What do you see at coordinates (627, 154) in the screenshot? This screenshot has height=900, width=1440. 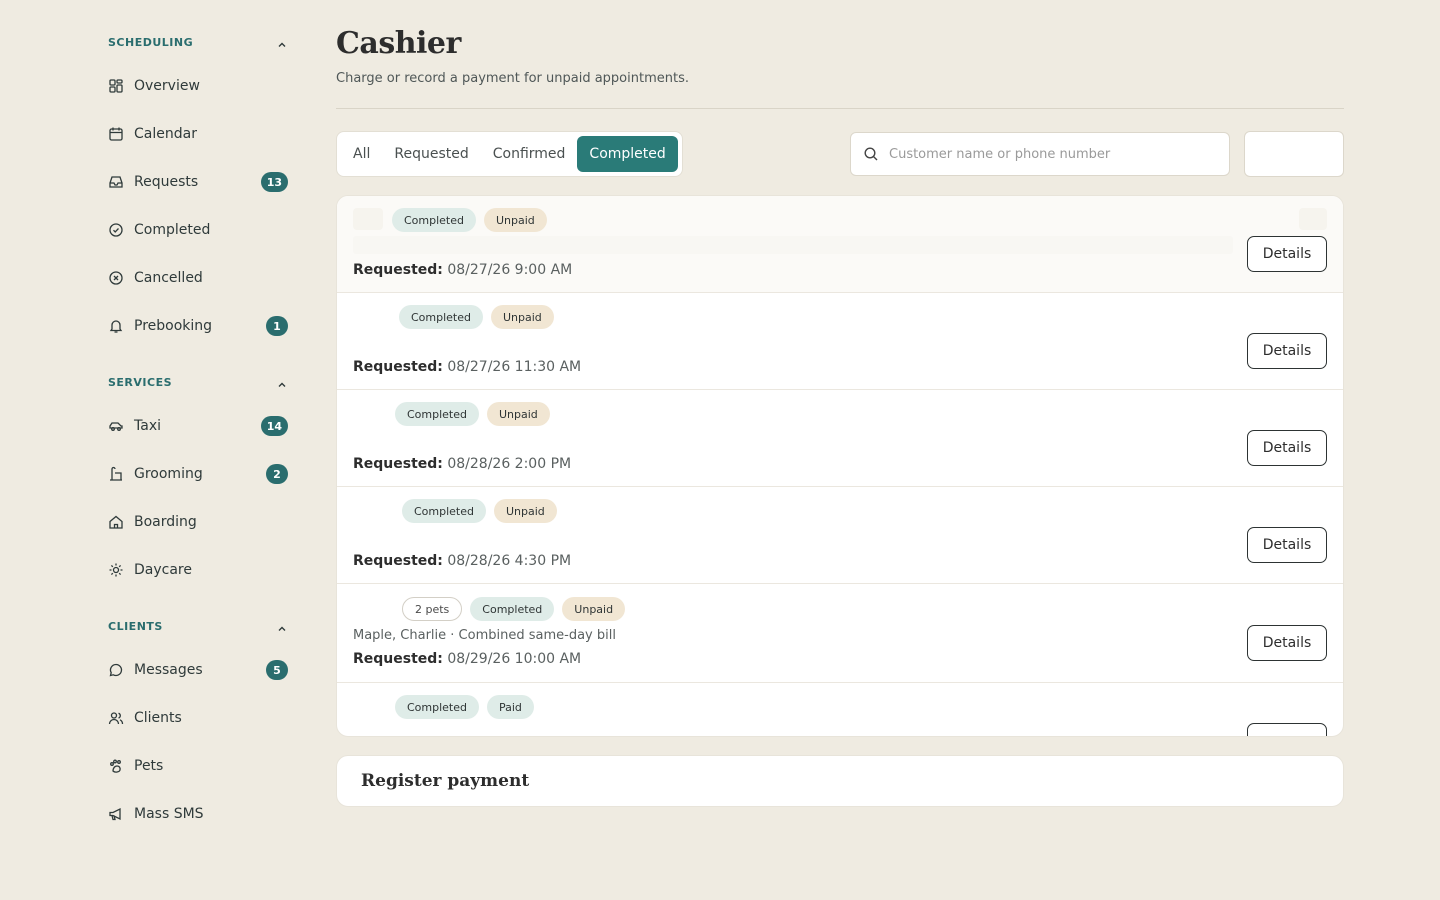 I see `tab-completed: Completed` at bounding box center [627, 154].